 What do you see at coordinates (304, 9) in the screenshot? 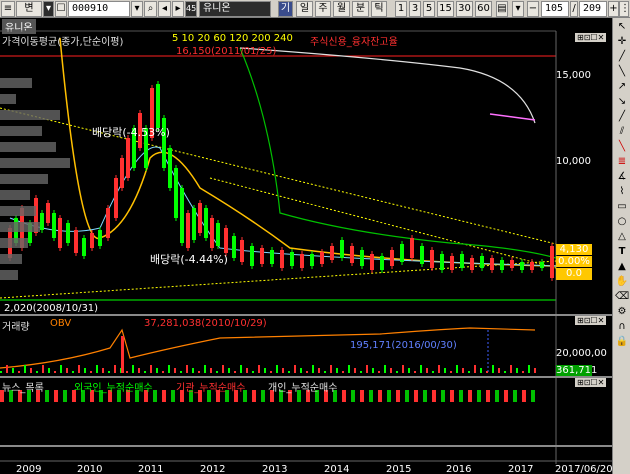
I see `mode-button-1: 일` at bounding box center [304, 9].